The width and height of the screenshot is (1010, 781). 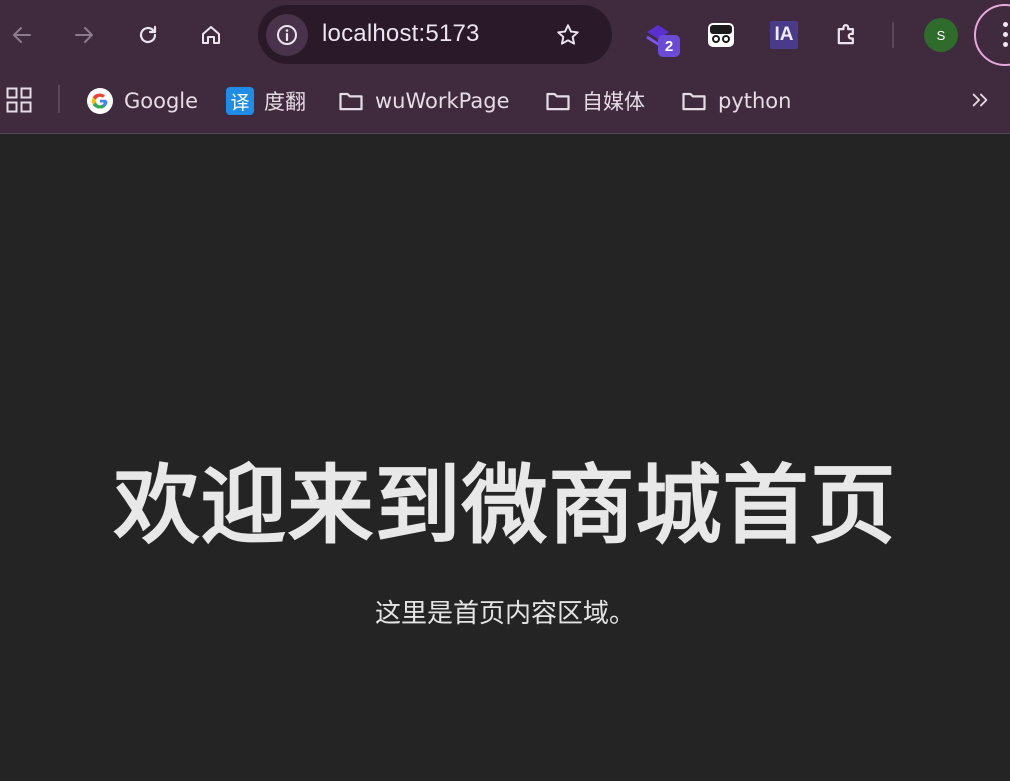 What do you see at coordinates (941, 35) in the screenshot?
I see `profile-avatar: S` at bounding box center [941, 35].